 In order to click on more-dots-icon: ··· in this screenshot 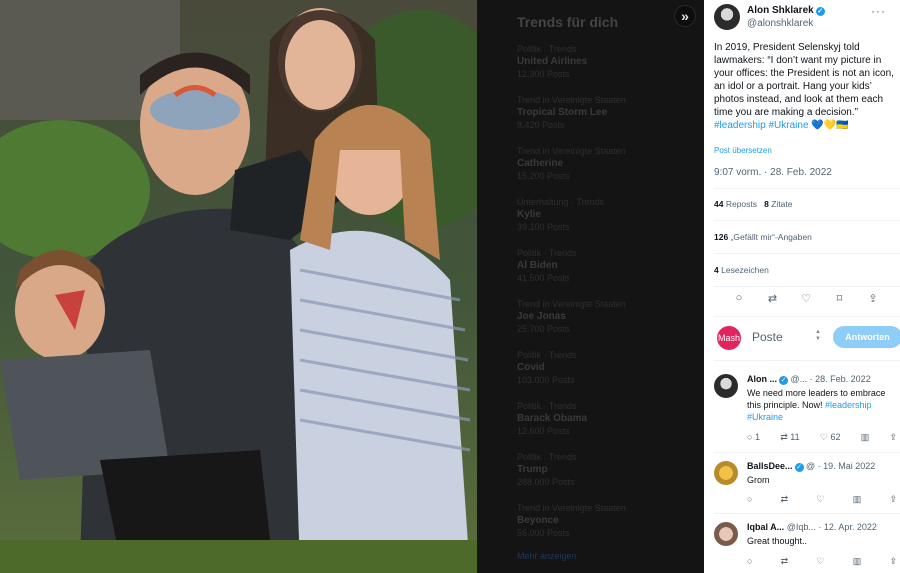, I will do `click(878, 11)`.